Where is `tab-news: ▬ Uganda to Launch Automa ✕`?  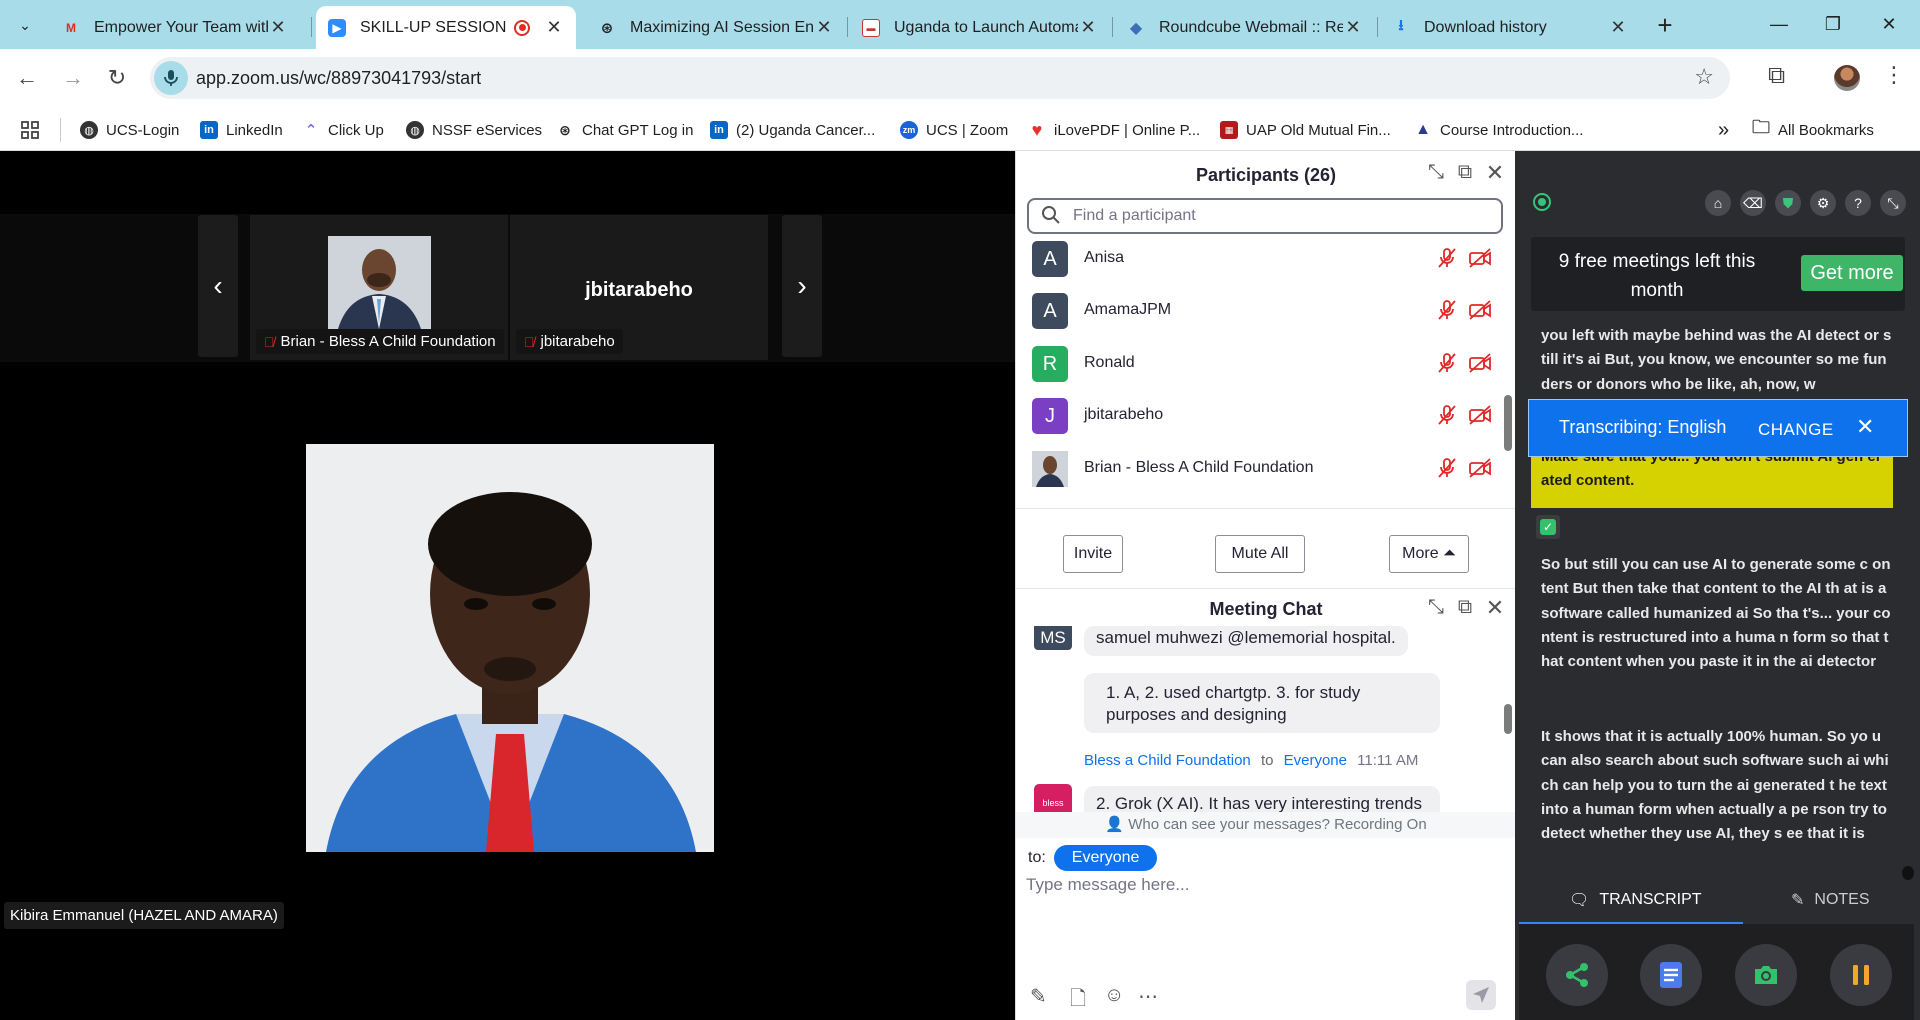
tab-news: ▬ Uganda to Launch Automa ✕ is located at coordinates (980, 27).